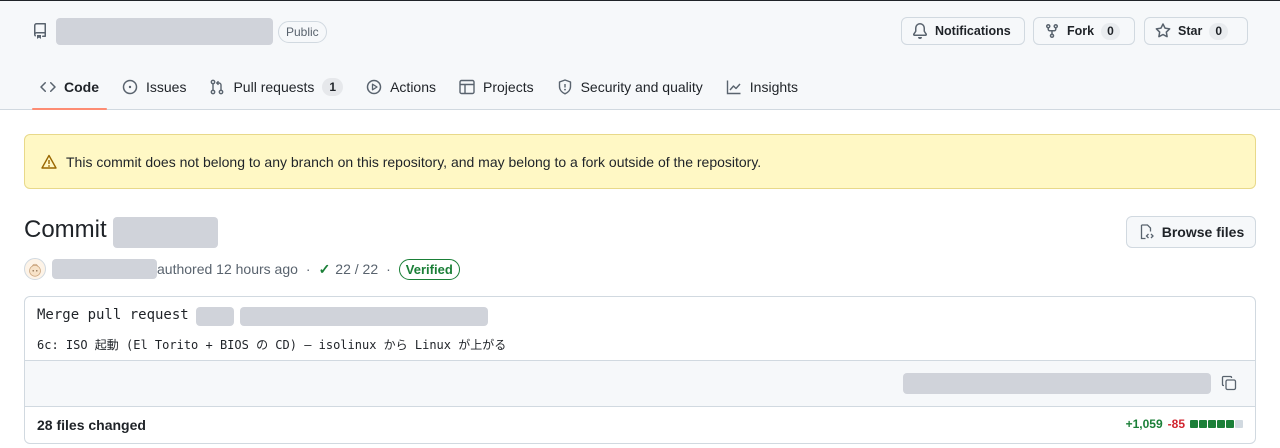 The width and height of the screenshot is (1280, 448). I want to click on avatar-image, so click(35, 270).